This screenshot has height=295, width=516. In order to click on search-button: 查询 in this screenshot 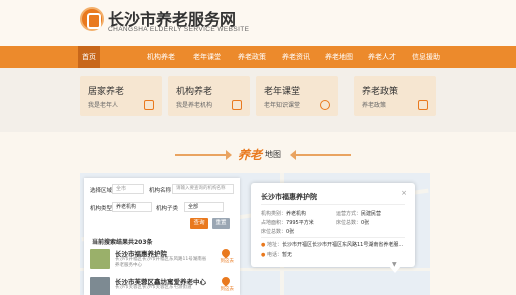, I will do `click(199, 223)`.